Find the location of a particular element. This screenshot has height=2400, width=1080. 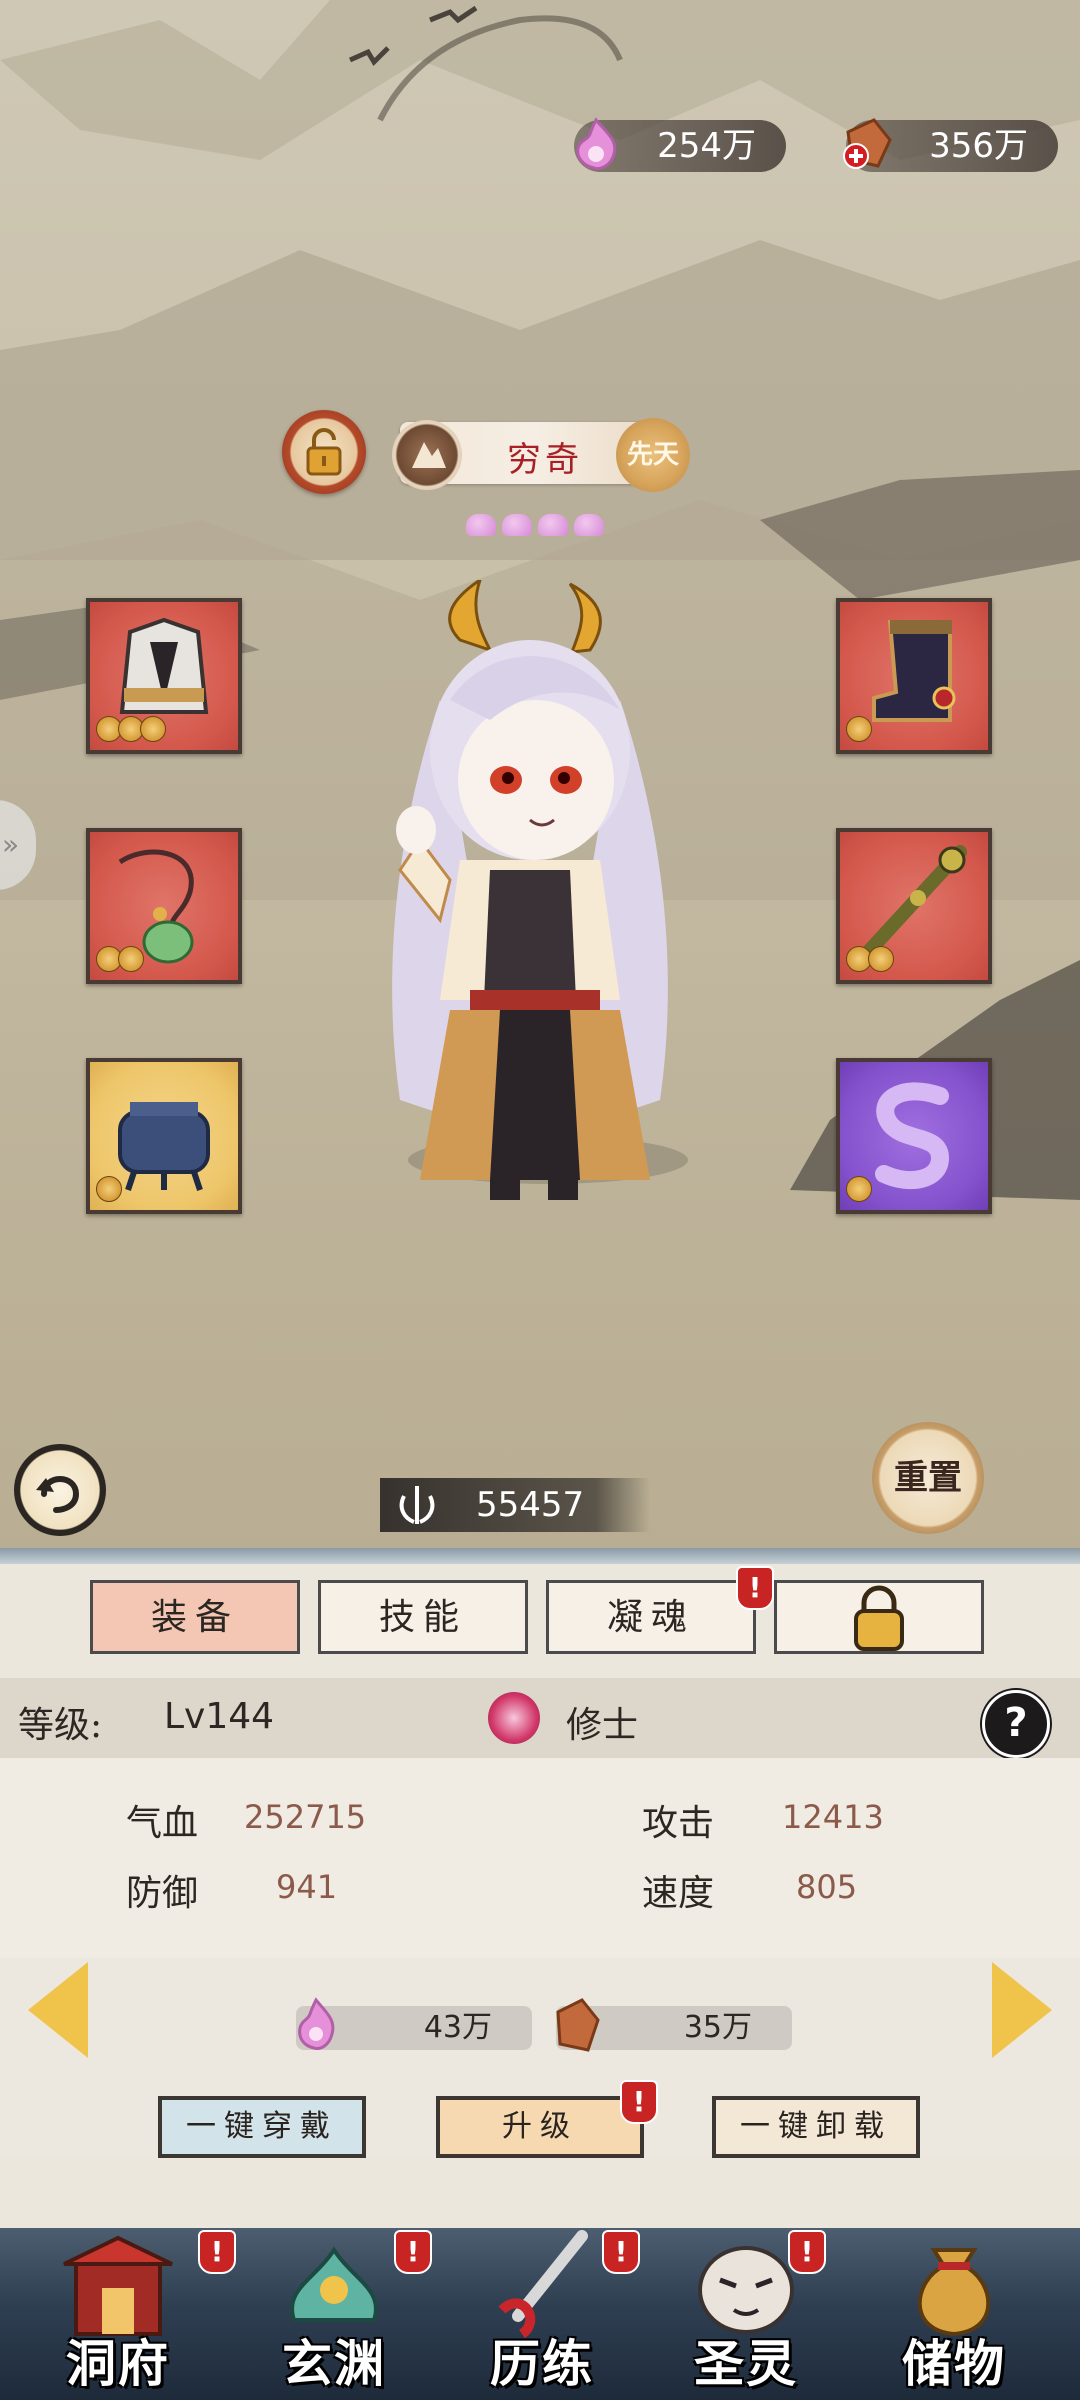

tab-locked is located at coordinates (879, 1617).